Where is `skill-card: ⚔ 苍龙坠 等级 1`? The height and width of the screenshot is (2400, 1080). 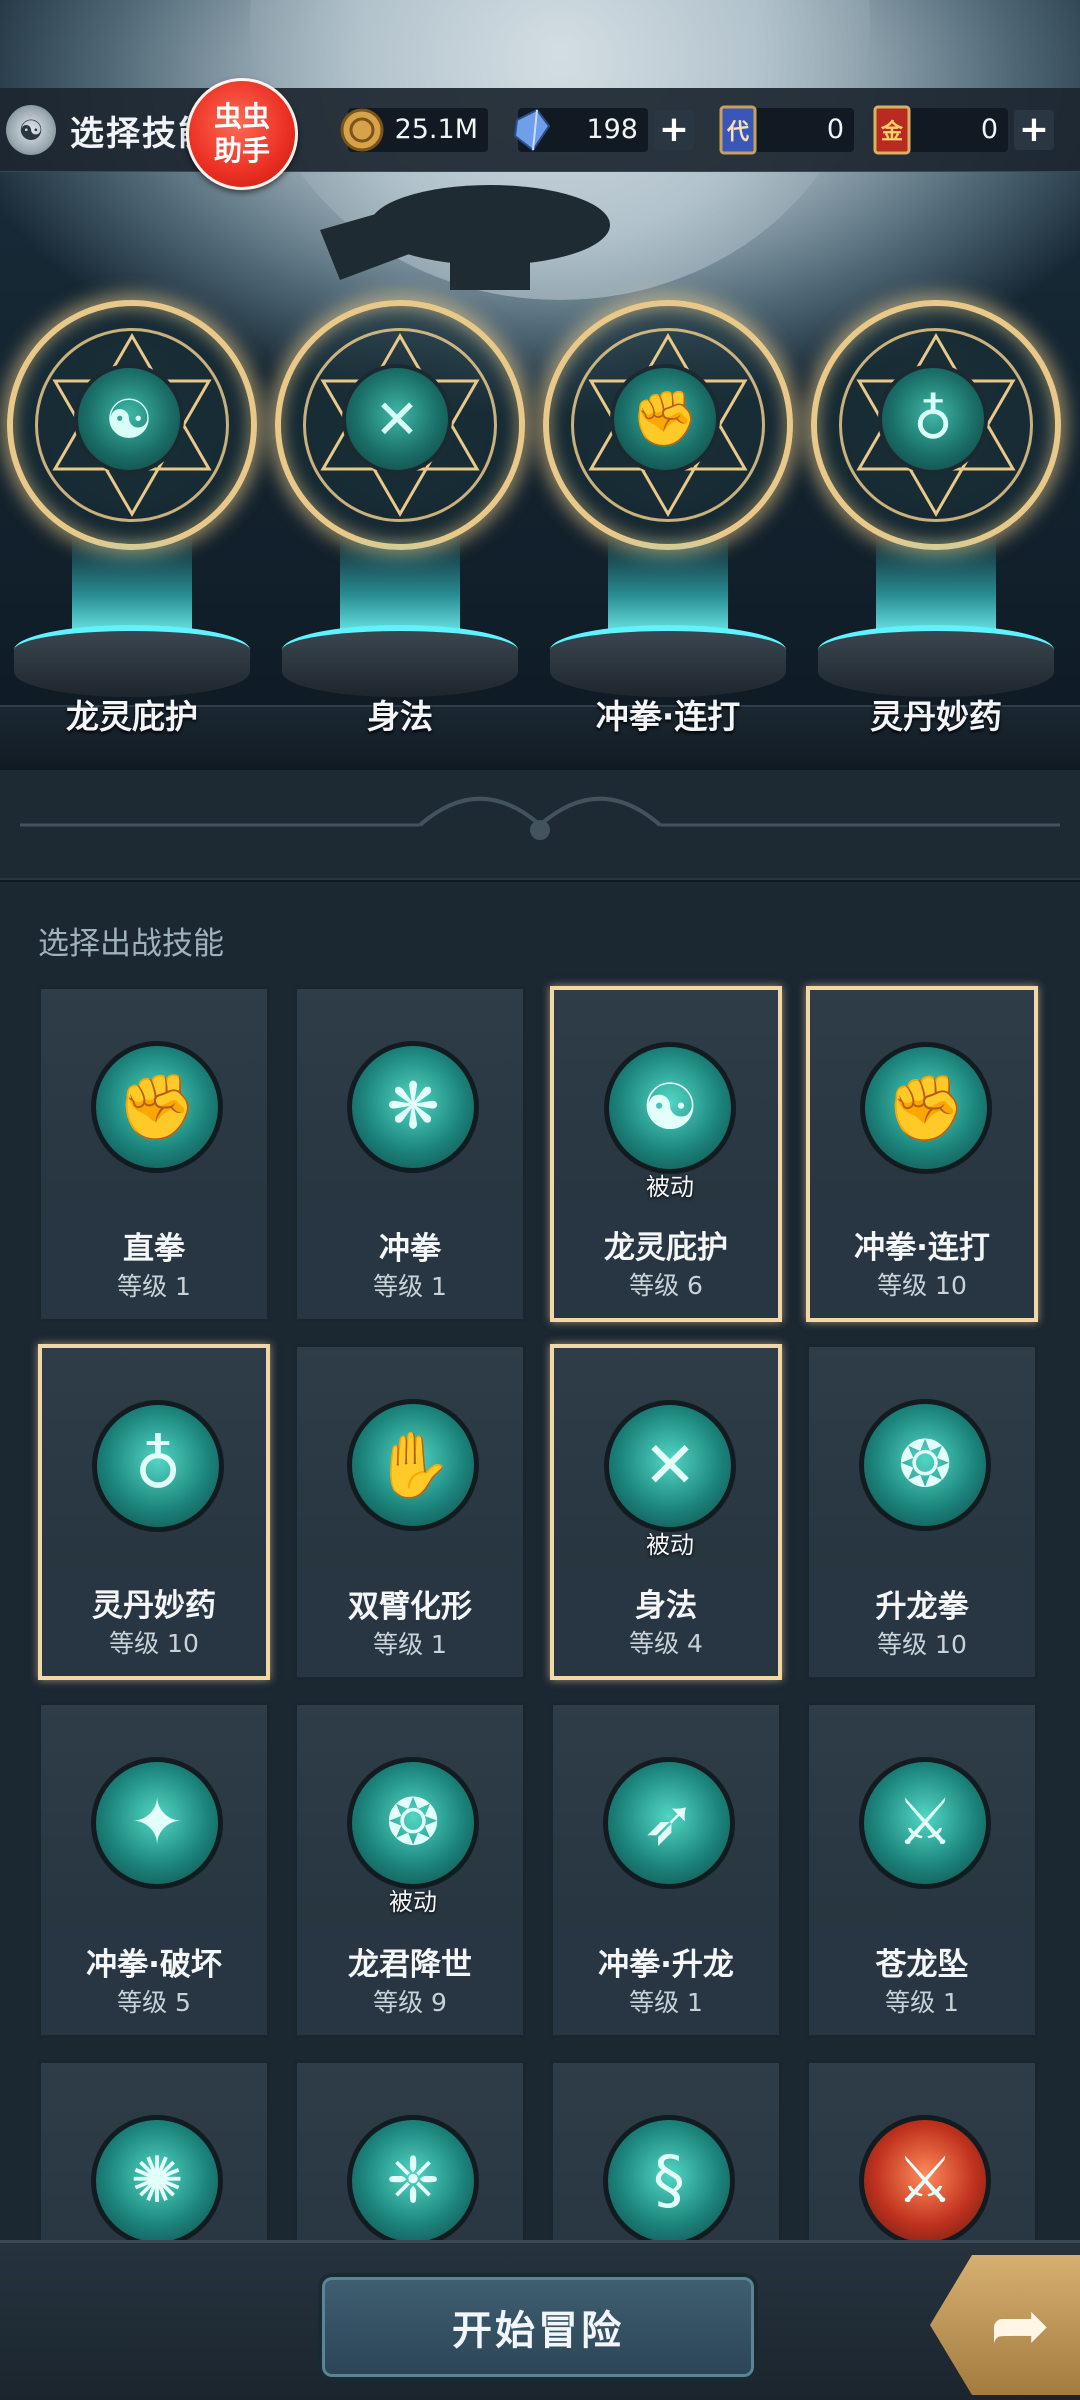 skill-card: ⚔ 苍龙坠 等级 1 is located at coordinates (922, 1870).